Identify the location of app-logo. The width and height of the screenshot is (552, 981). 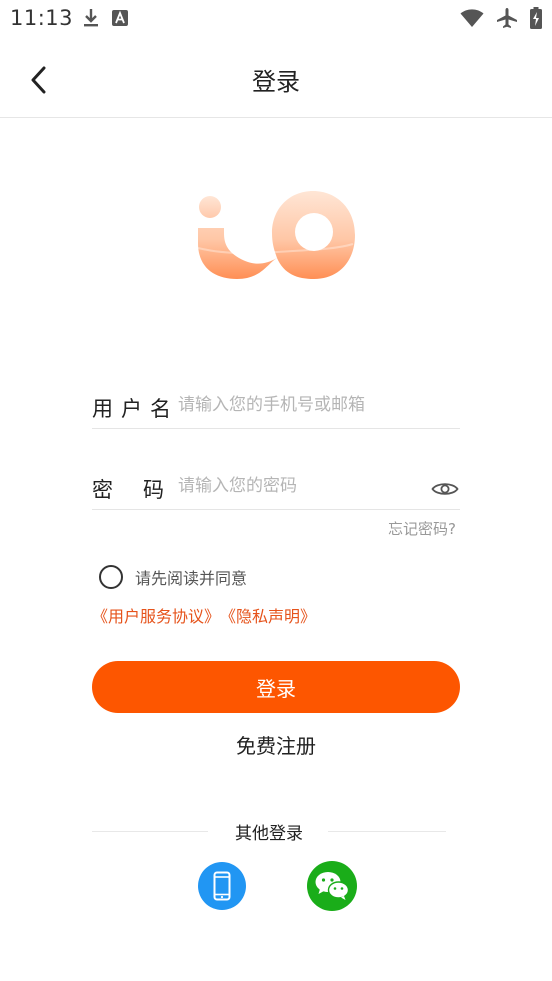
(276, 235).